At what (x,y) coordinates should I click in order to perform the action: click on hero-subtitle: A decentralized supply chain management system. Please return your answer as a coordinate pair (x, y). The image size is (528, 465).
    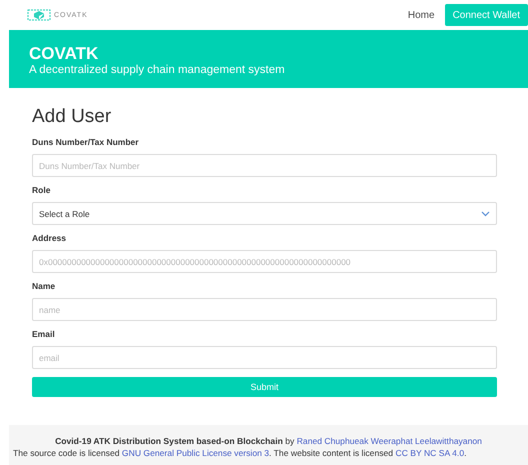
    Looking at the image, I should click on (157, 70).